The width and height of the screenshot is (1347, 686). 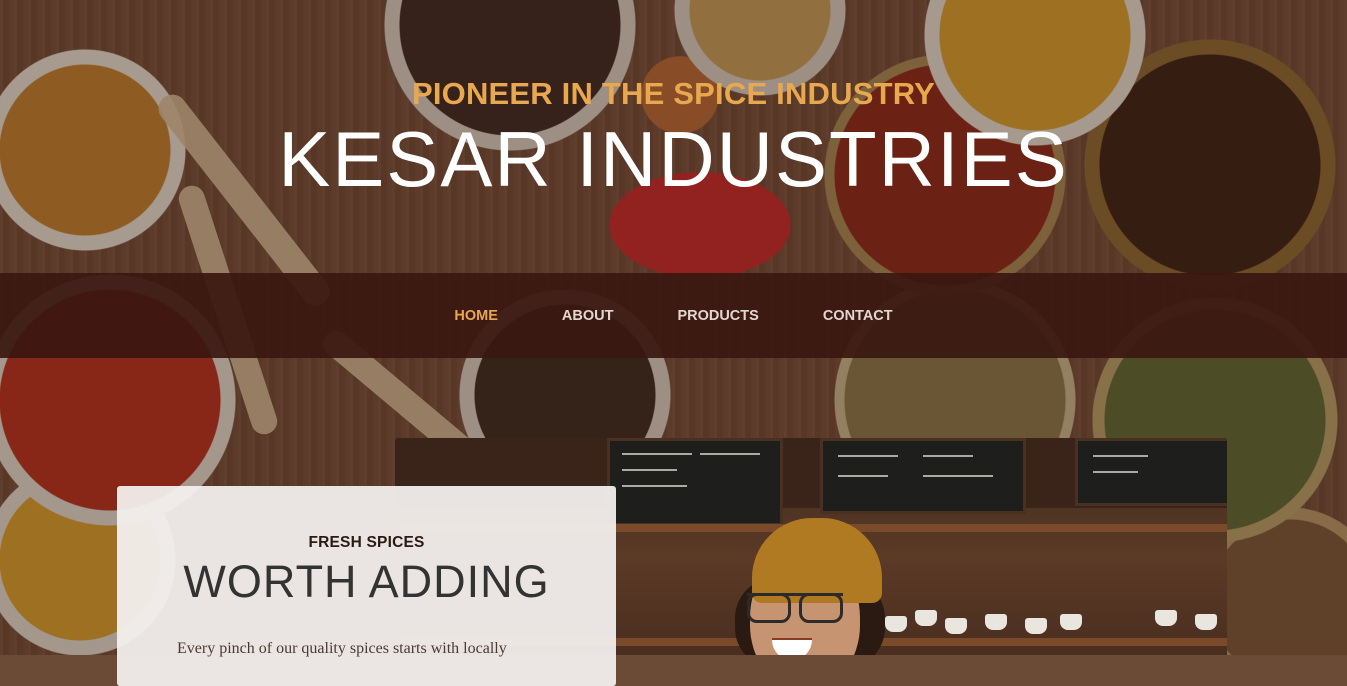 I want to click on hero-subtitle: PIONEER IN THE SPICE INDUSTRY, so click(x=673, y=93).